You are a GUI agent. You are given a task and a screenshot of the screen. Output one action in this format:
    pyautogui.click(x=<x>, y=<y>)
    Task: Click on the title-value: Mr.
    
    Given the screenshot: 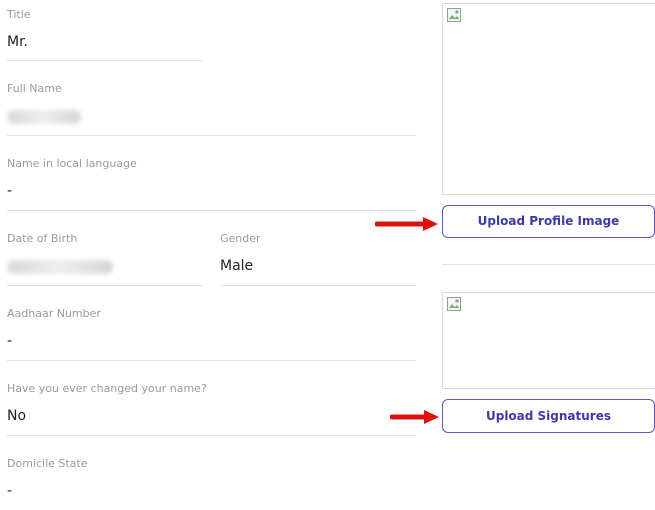 What is the action you would take?
    pyautogui.click(x=17, y=42)
    